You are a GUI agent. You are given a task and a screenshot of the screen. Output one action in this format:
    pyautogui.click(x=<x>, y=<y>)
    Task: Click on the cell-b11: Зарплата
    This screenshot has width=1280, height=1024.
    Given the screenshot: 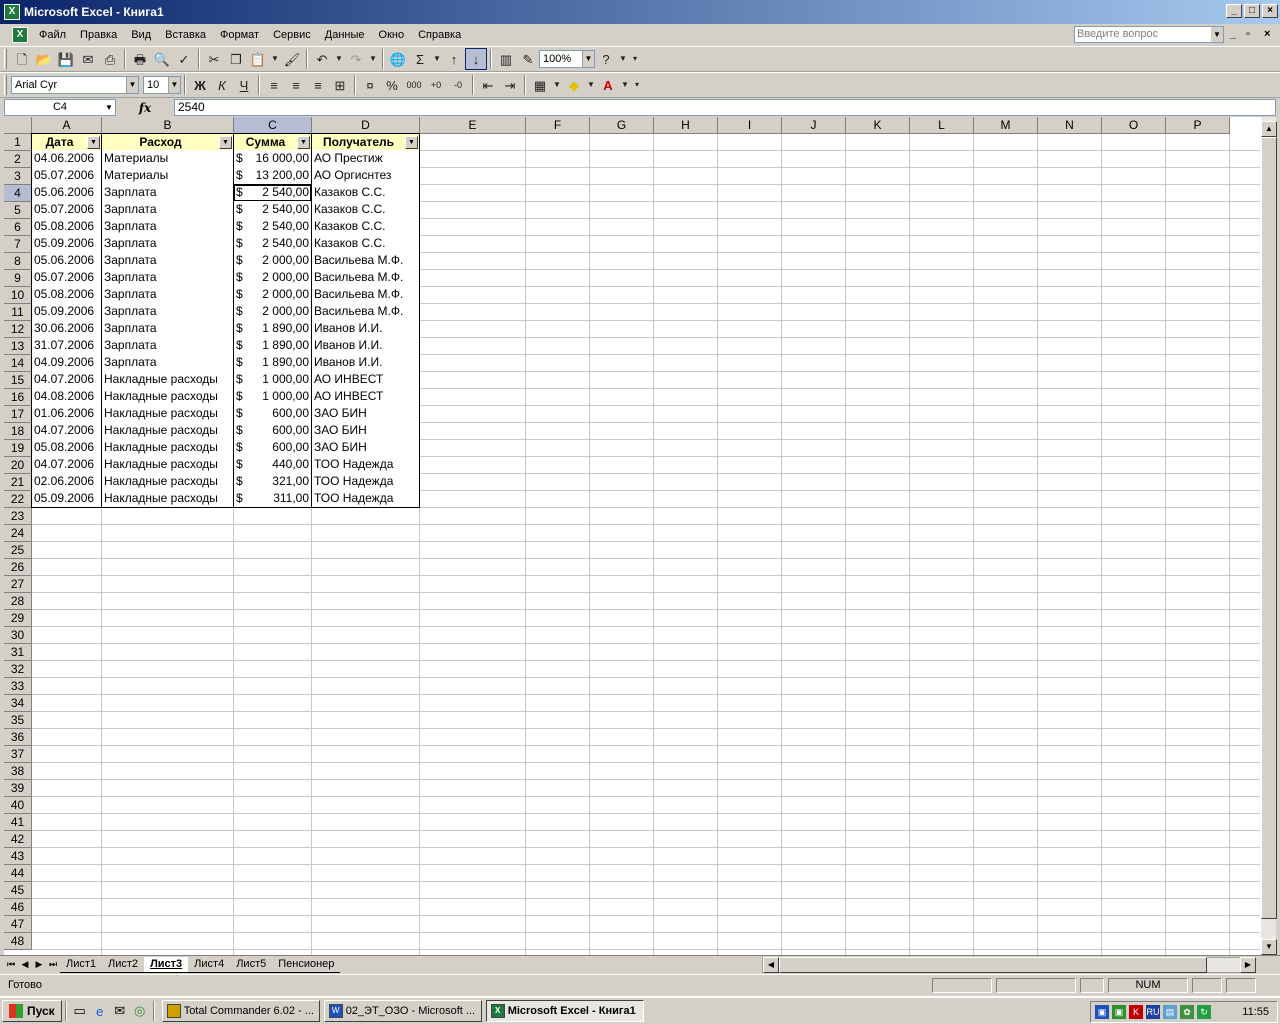 What is the action you would take?
    pyautogui.click(x=167, y=312)
    